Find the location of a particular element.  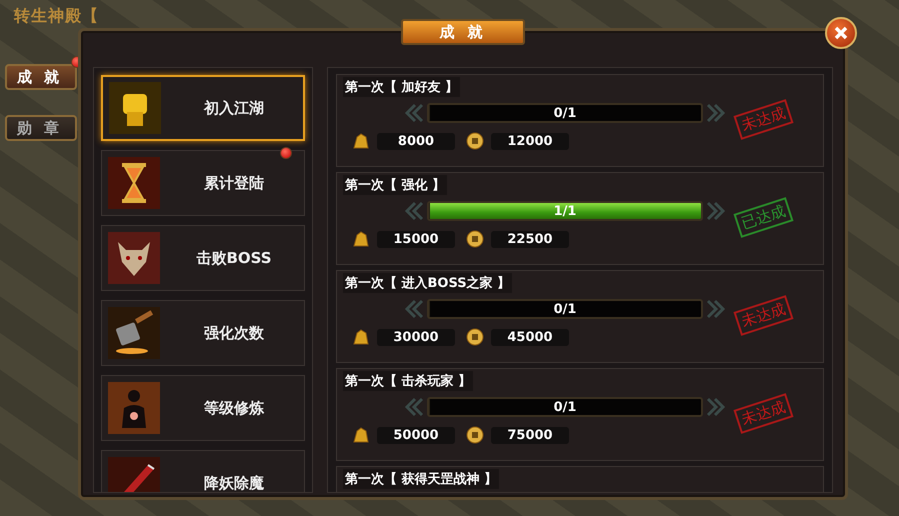

ingot-reward-amount: 8000 is located at coordinates (416, 141).